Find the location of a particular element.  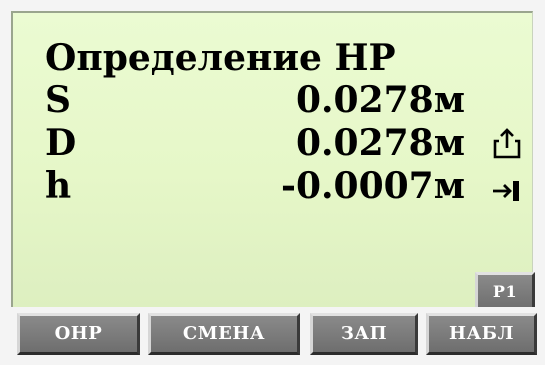

softkey-nabl: НАБЛ is located at coordinates (481, 334).